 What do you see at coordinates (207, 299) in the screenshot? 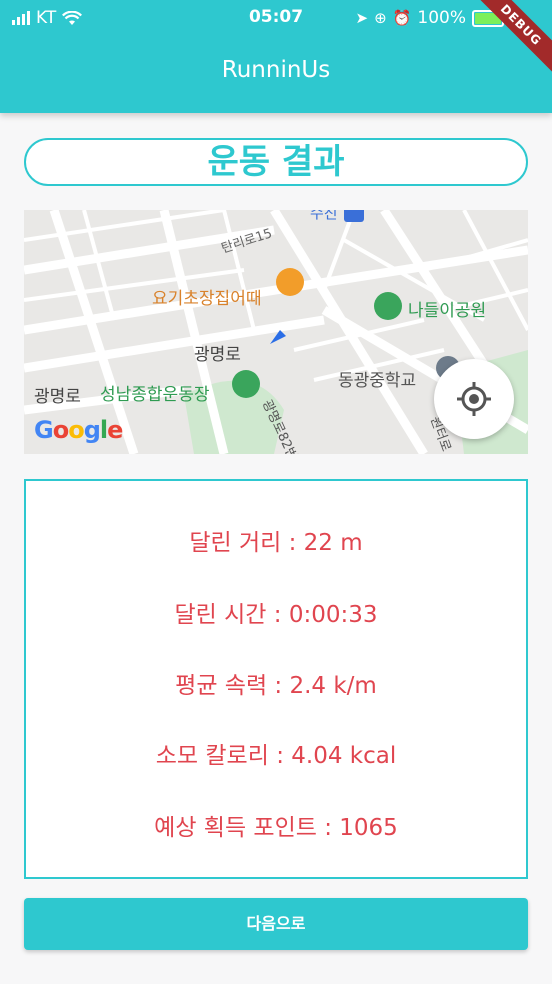
I see `map-label-restaurant: 요기초장집어때` at bounding box center [207, 299].